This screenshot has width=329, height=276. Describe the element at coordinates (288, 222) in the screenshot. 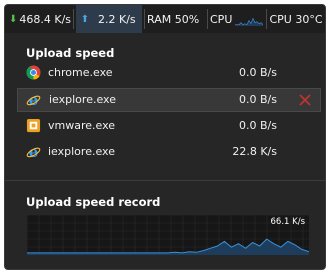

I see `chart-peak-label: 66.1 K/s` at that location.